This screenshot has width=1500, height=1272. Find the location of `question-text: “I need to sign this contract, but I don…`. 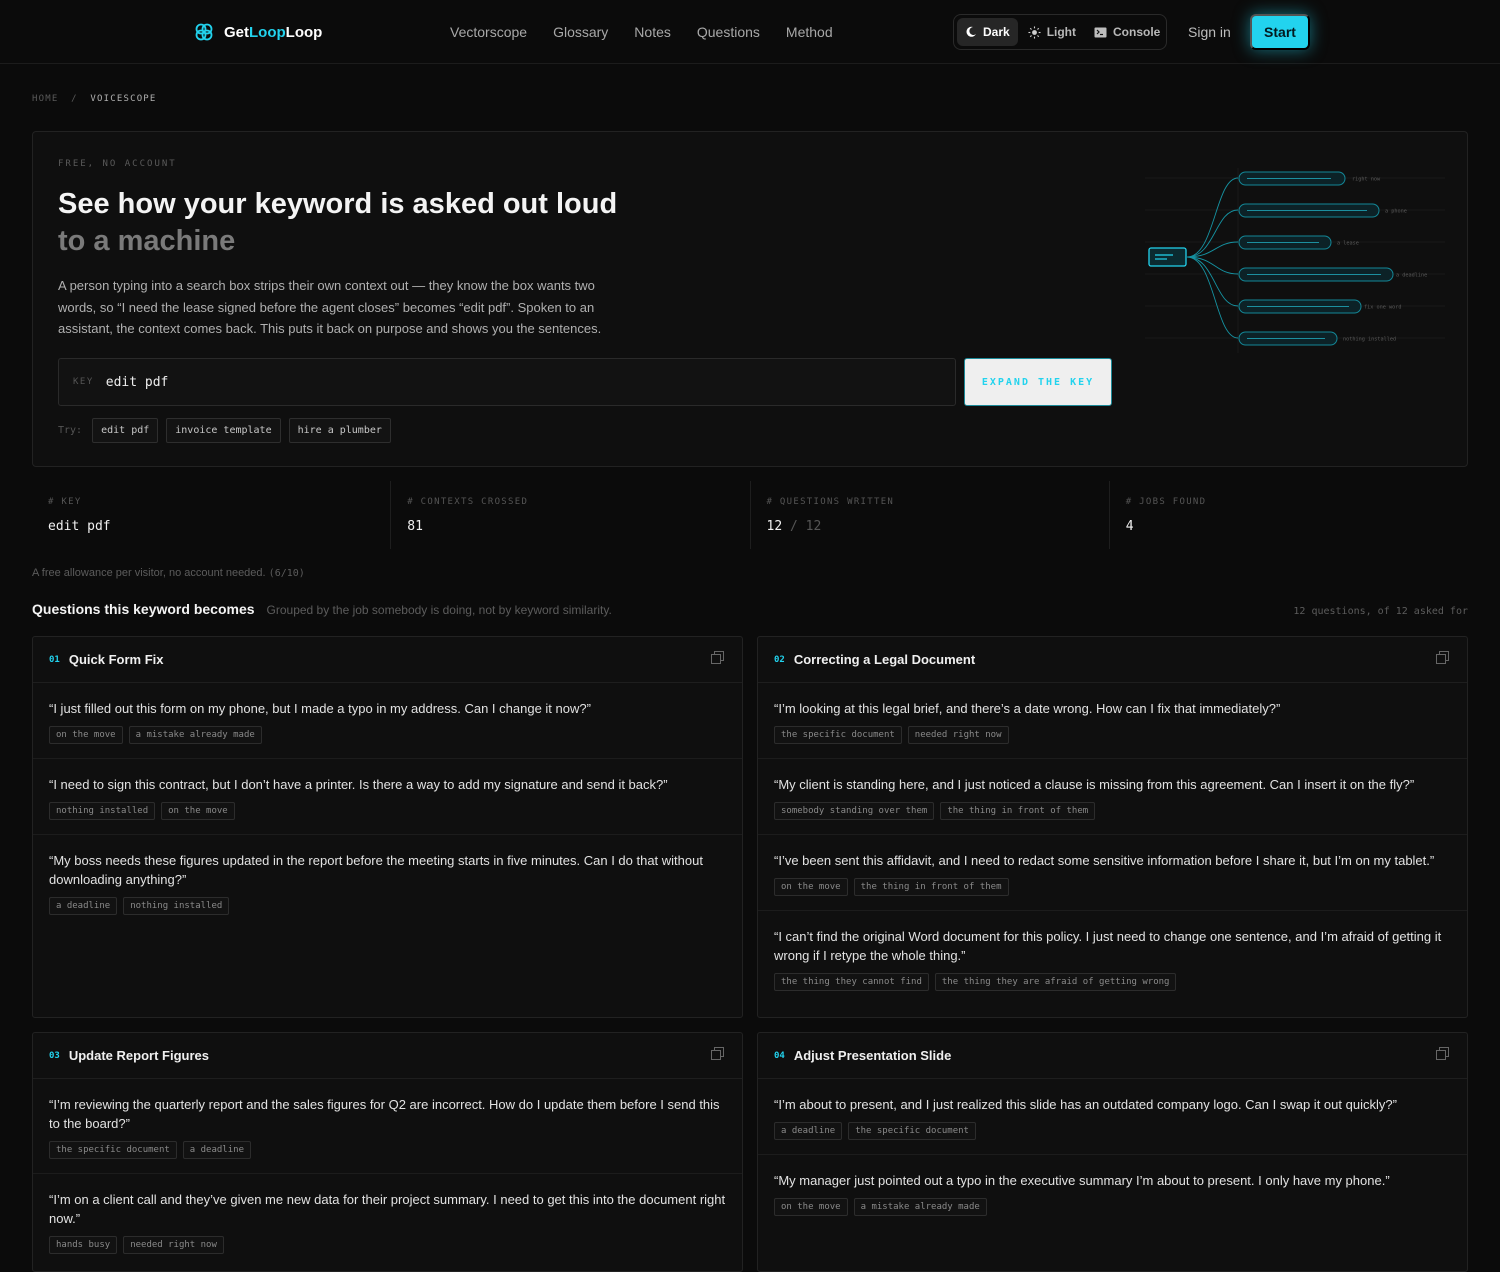

question-text: “I need to sign this contract, but I don… is located at coordinates (358, 784).